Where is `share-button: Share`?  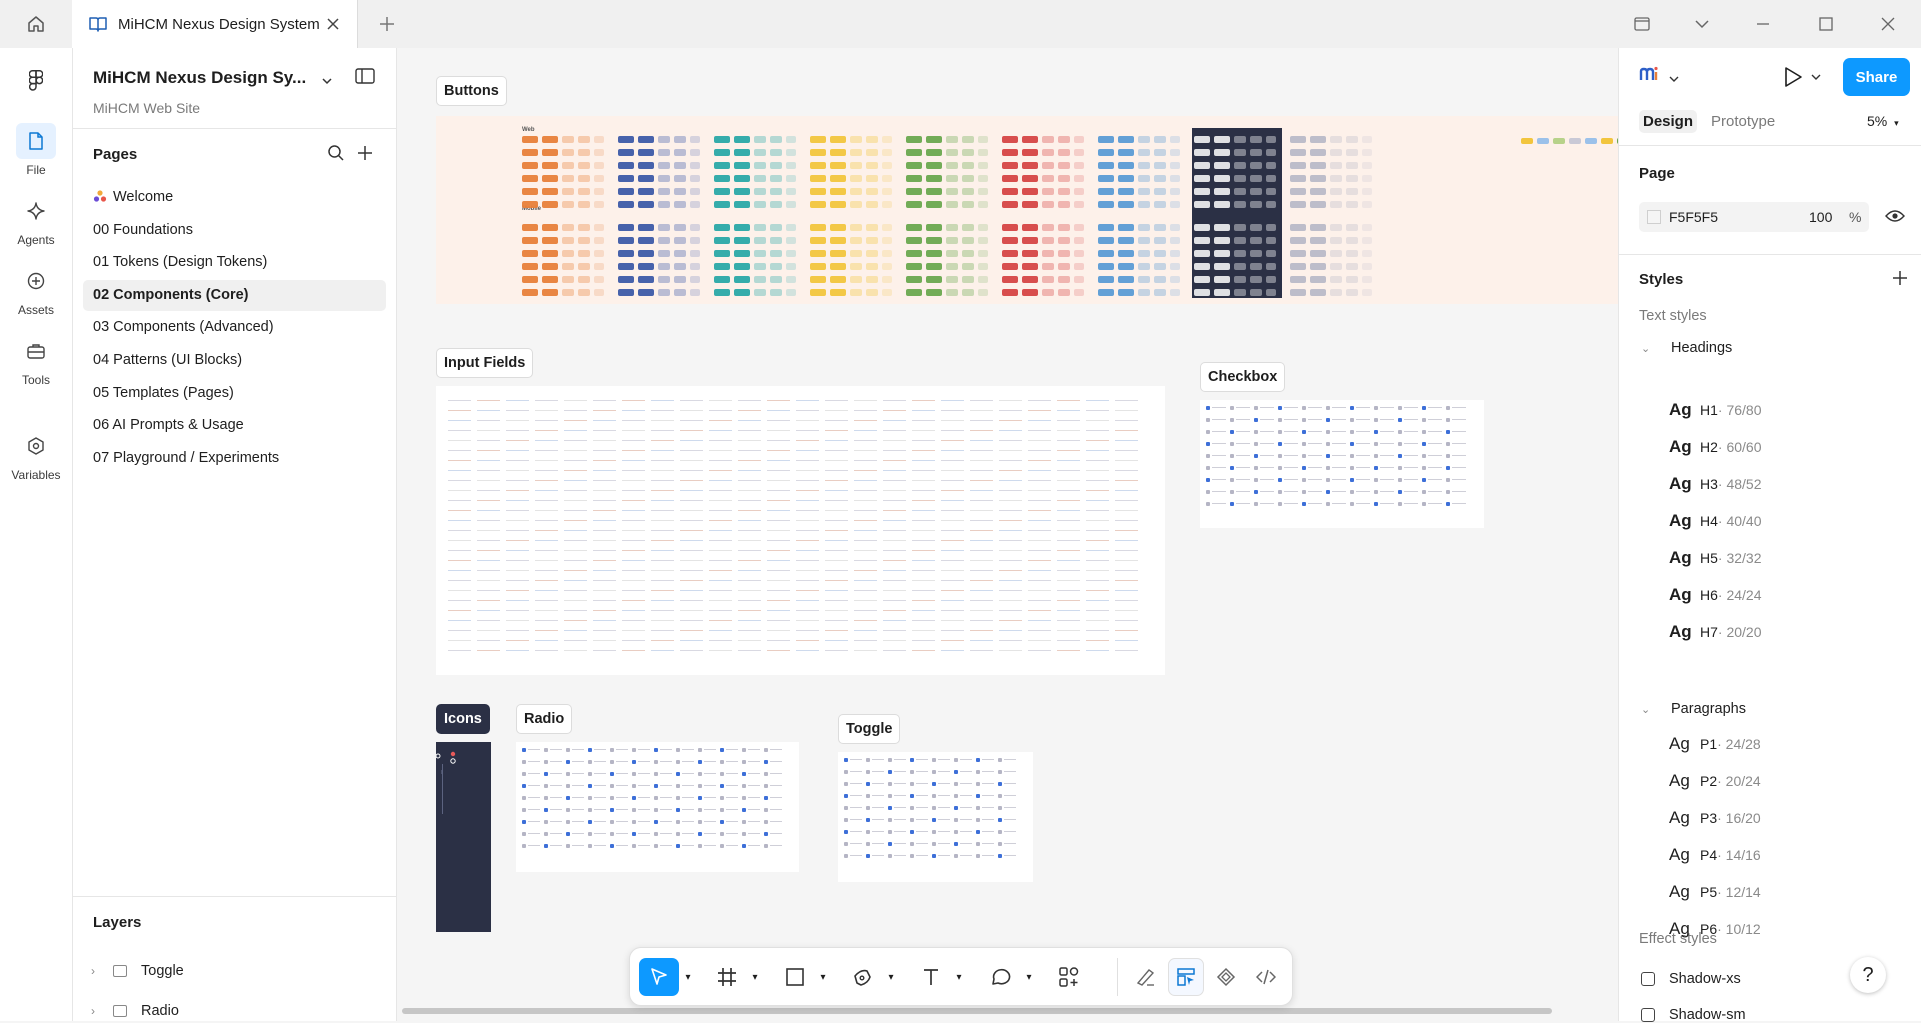
share-button: Share is located at coordinates (1876, 77).